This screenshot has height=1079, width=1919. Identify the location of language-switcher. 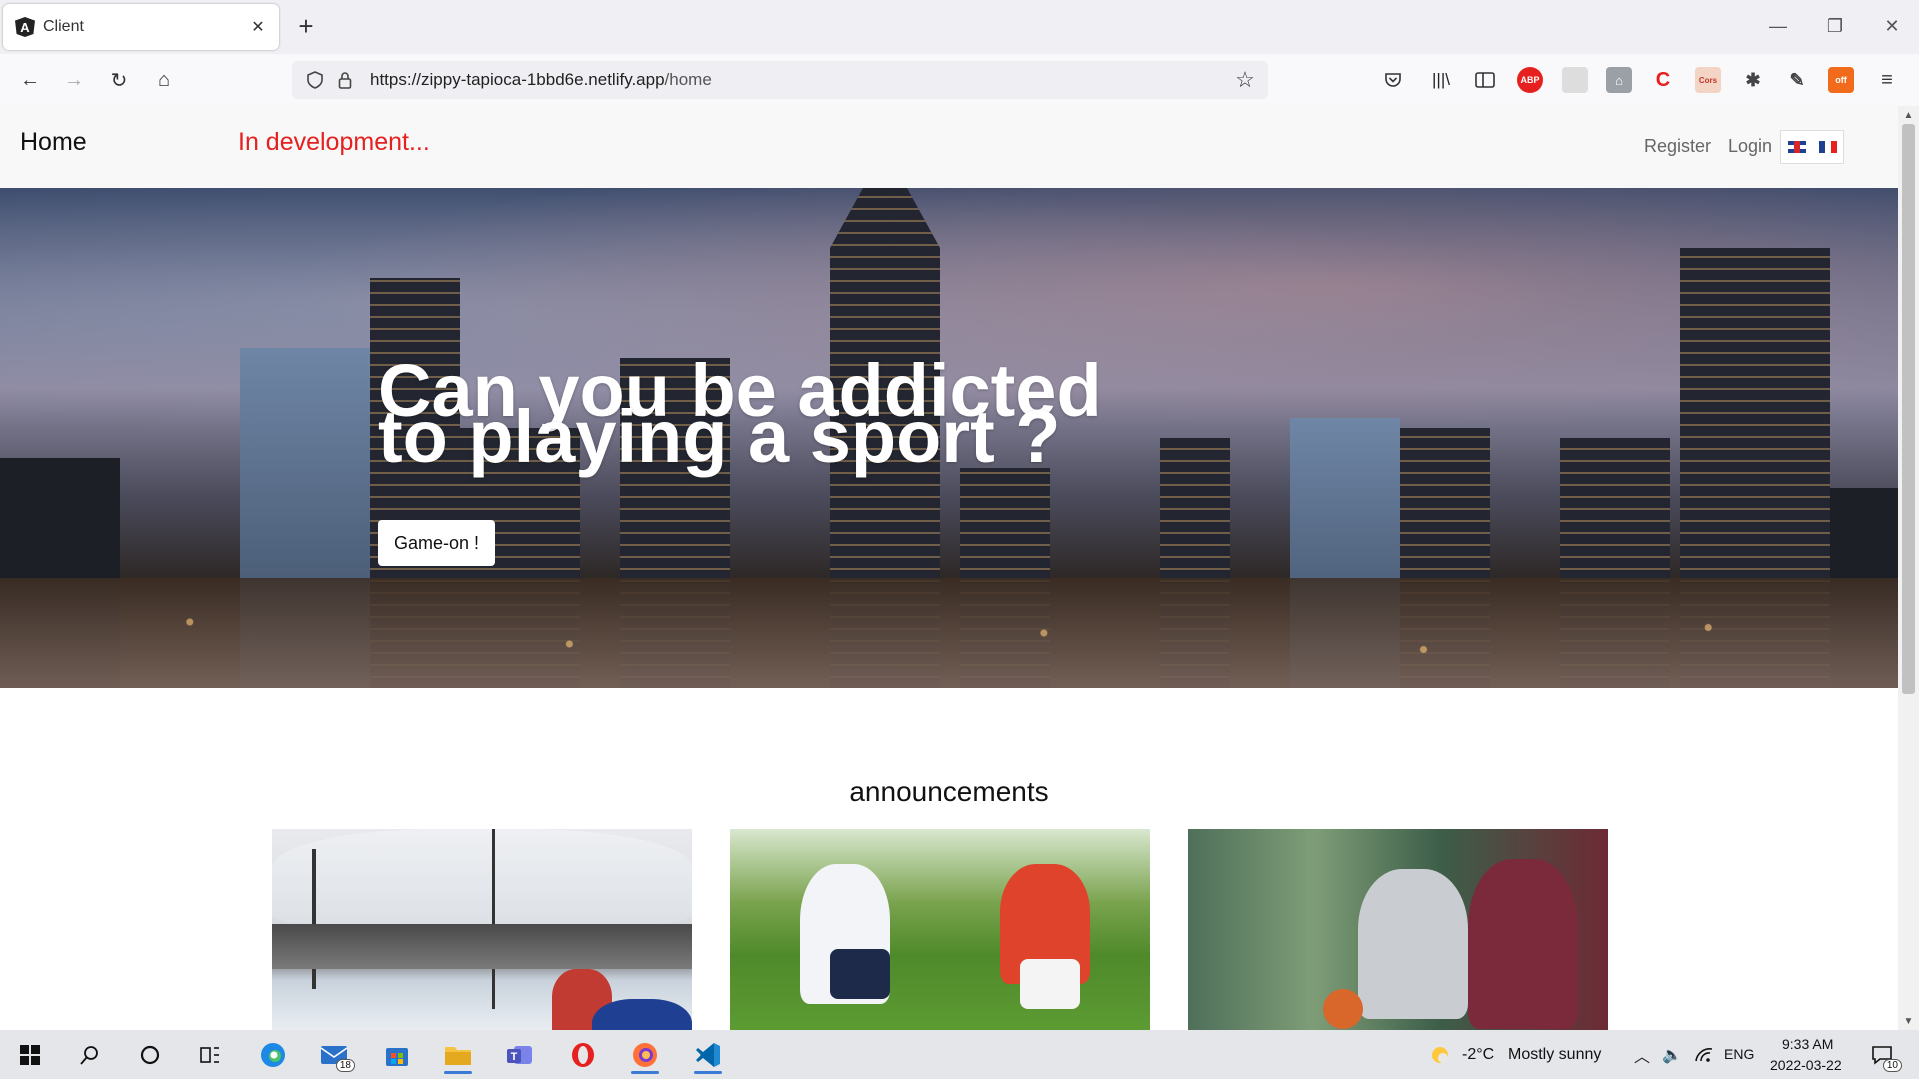
(1812, 147).